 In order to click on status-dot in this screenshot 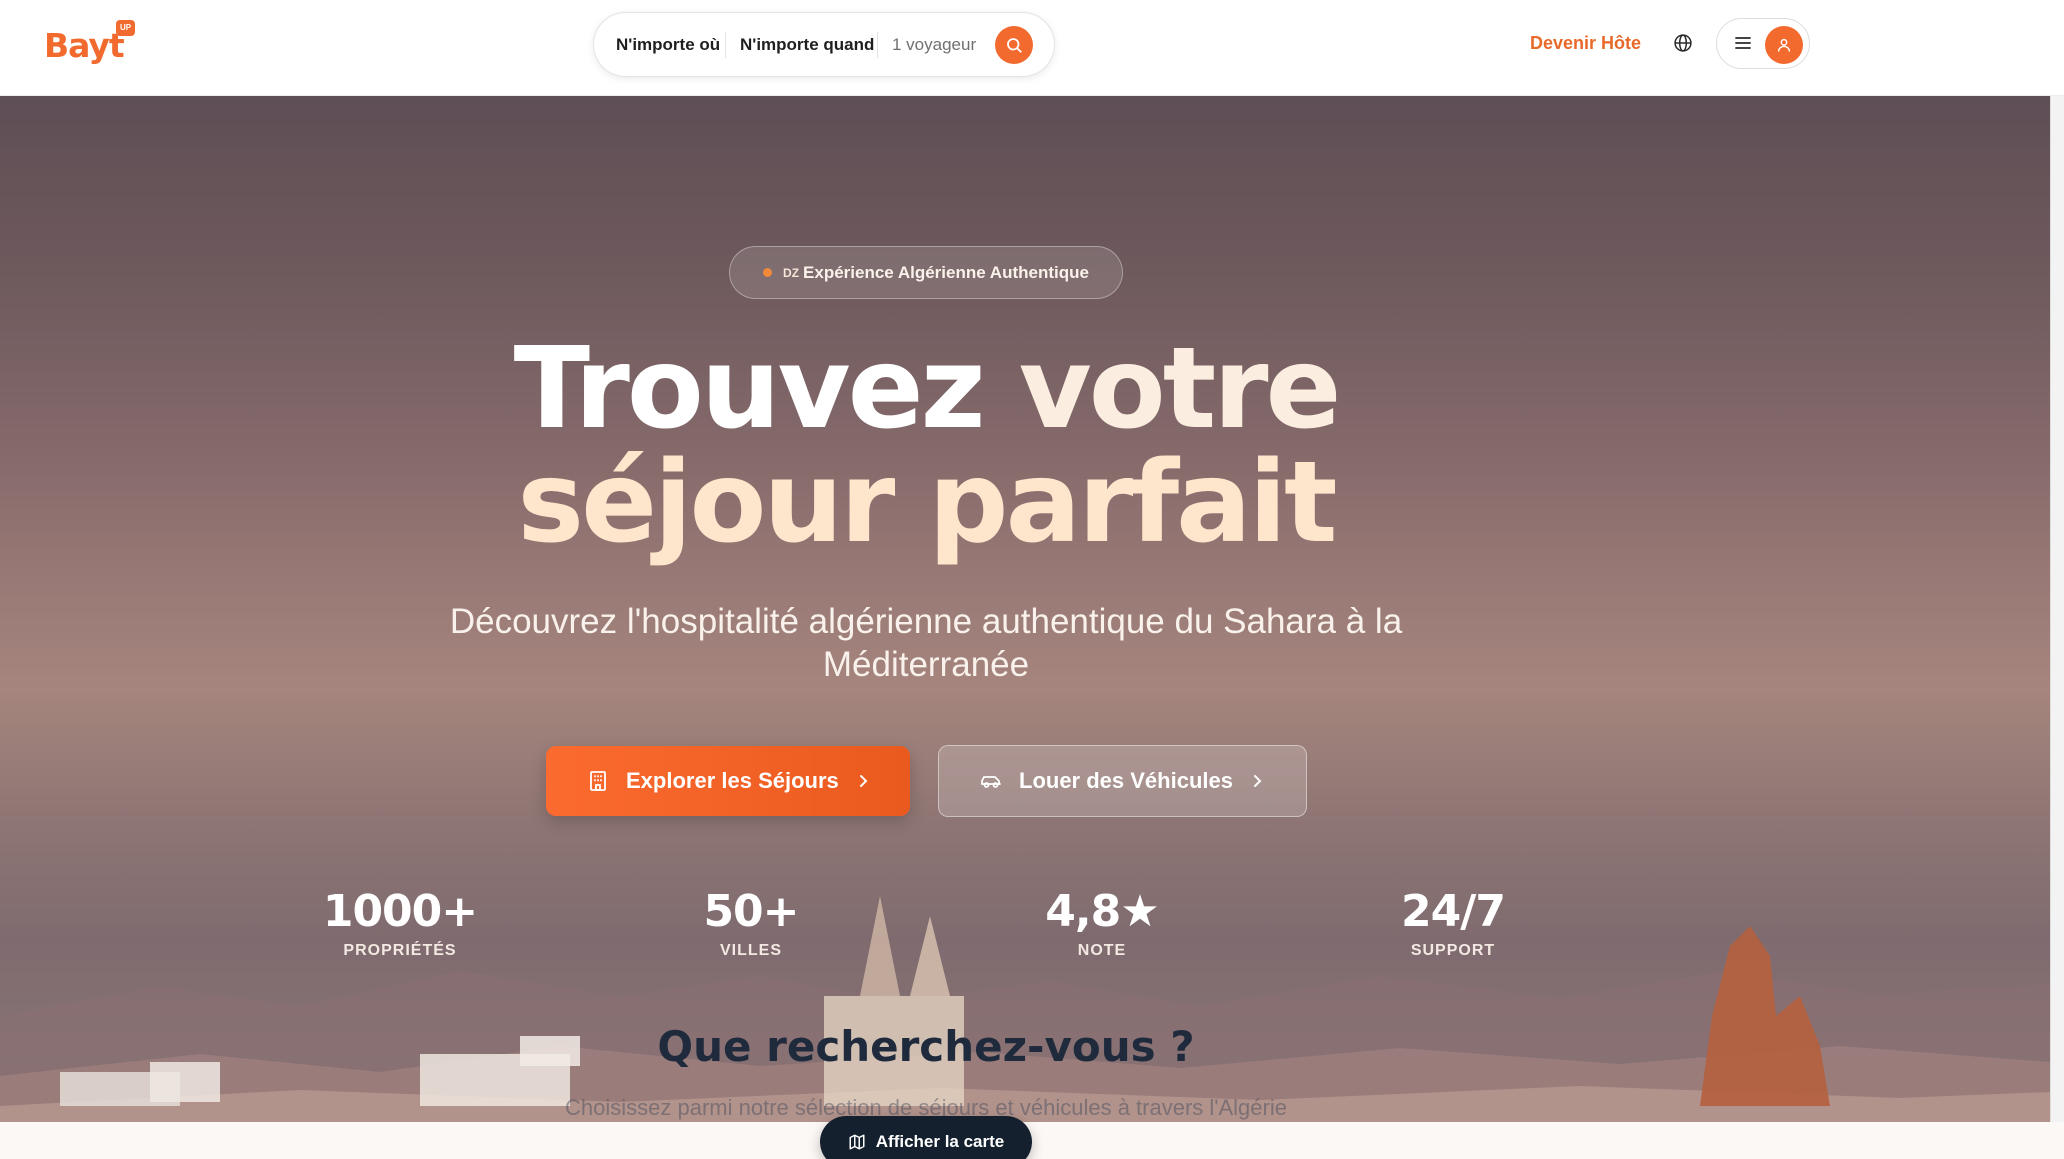, I will do `click(768, 272)`.